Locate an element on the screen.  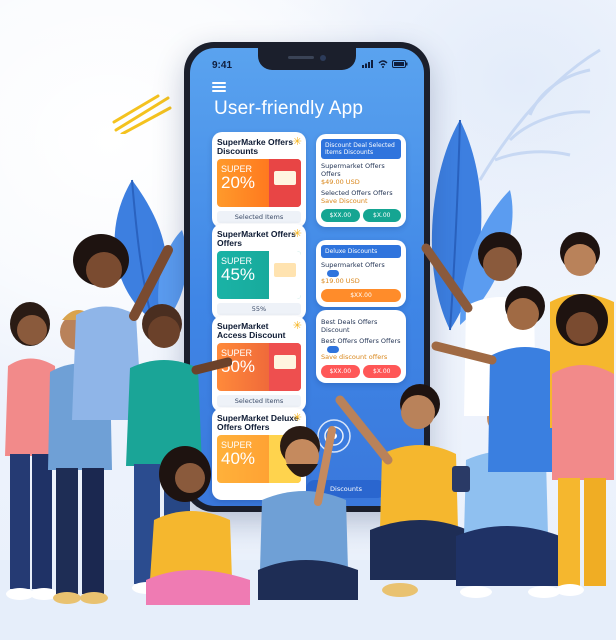
deal-list-price: Save discount offers is located at coordinates (354, 357).